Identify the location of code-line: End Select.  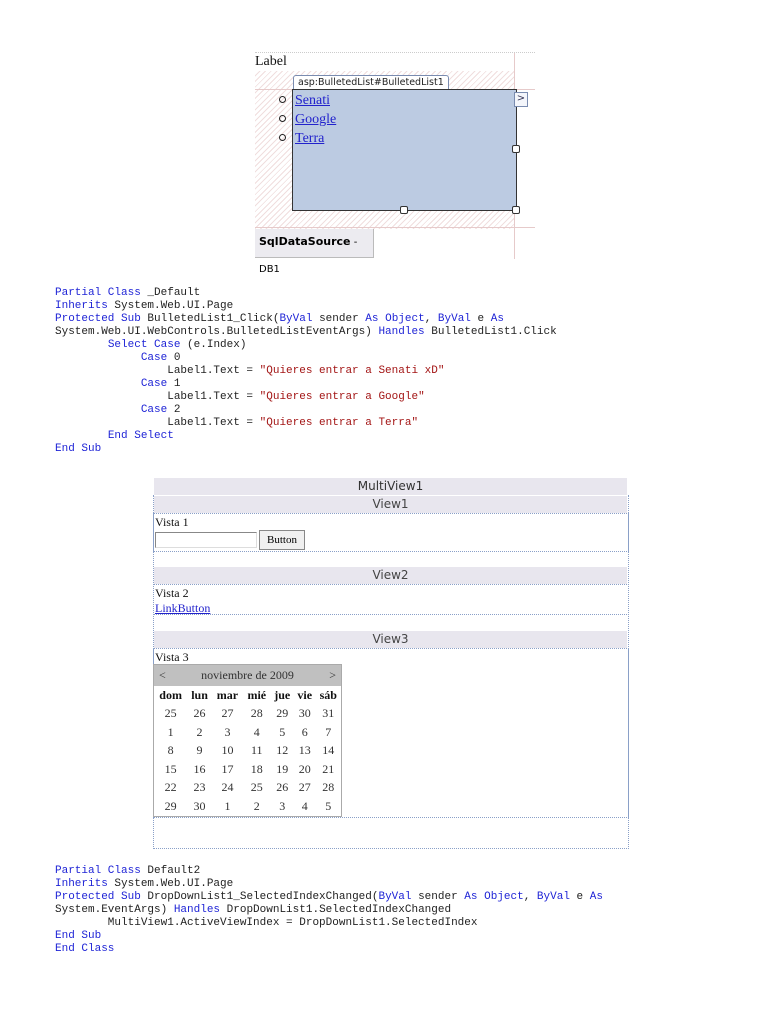
(306, 436).